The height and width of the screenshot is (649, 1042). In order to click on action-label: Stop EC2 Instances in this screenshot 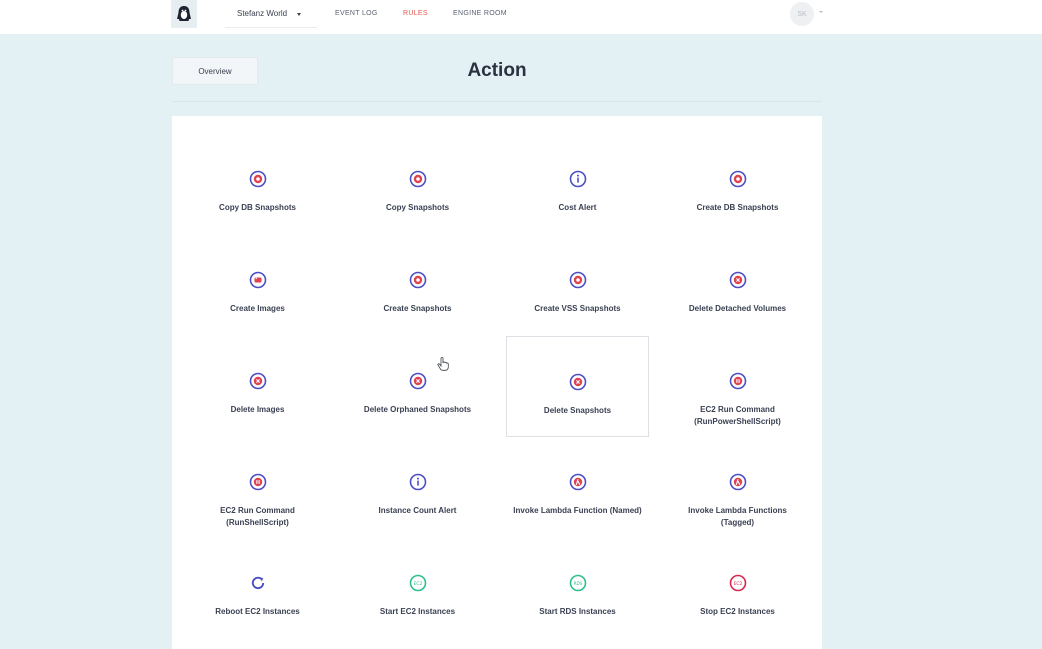, I will do `click(737, 612)`.